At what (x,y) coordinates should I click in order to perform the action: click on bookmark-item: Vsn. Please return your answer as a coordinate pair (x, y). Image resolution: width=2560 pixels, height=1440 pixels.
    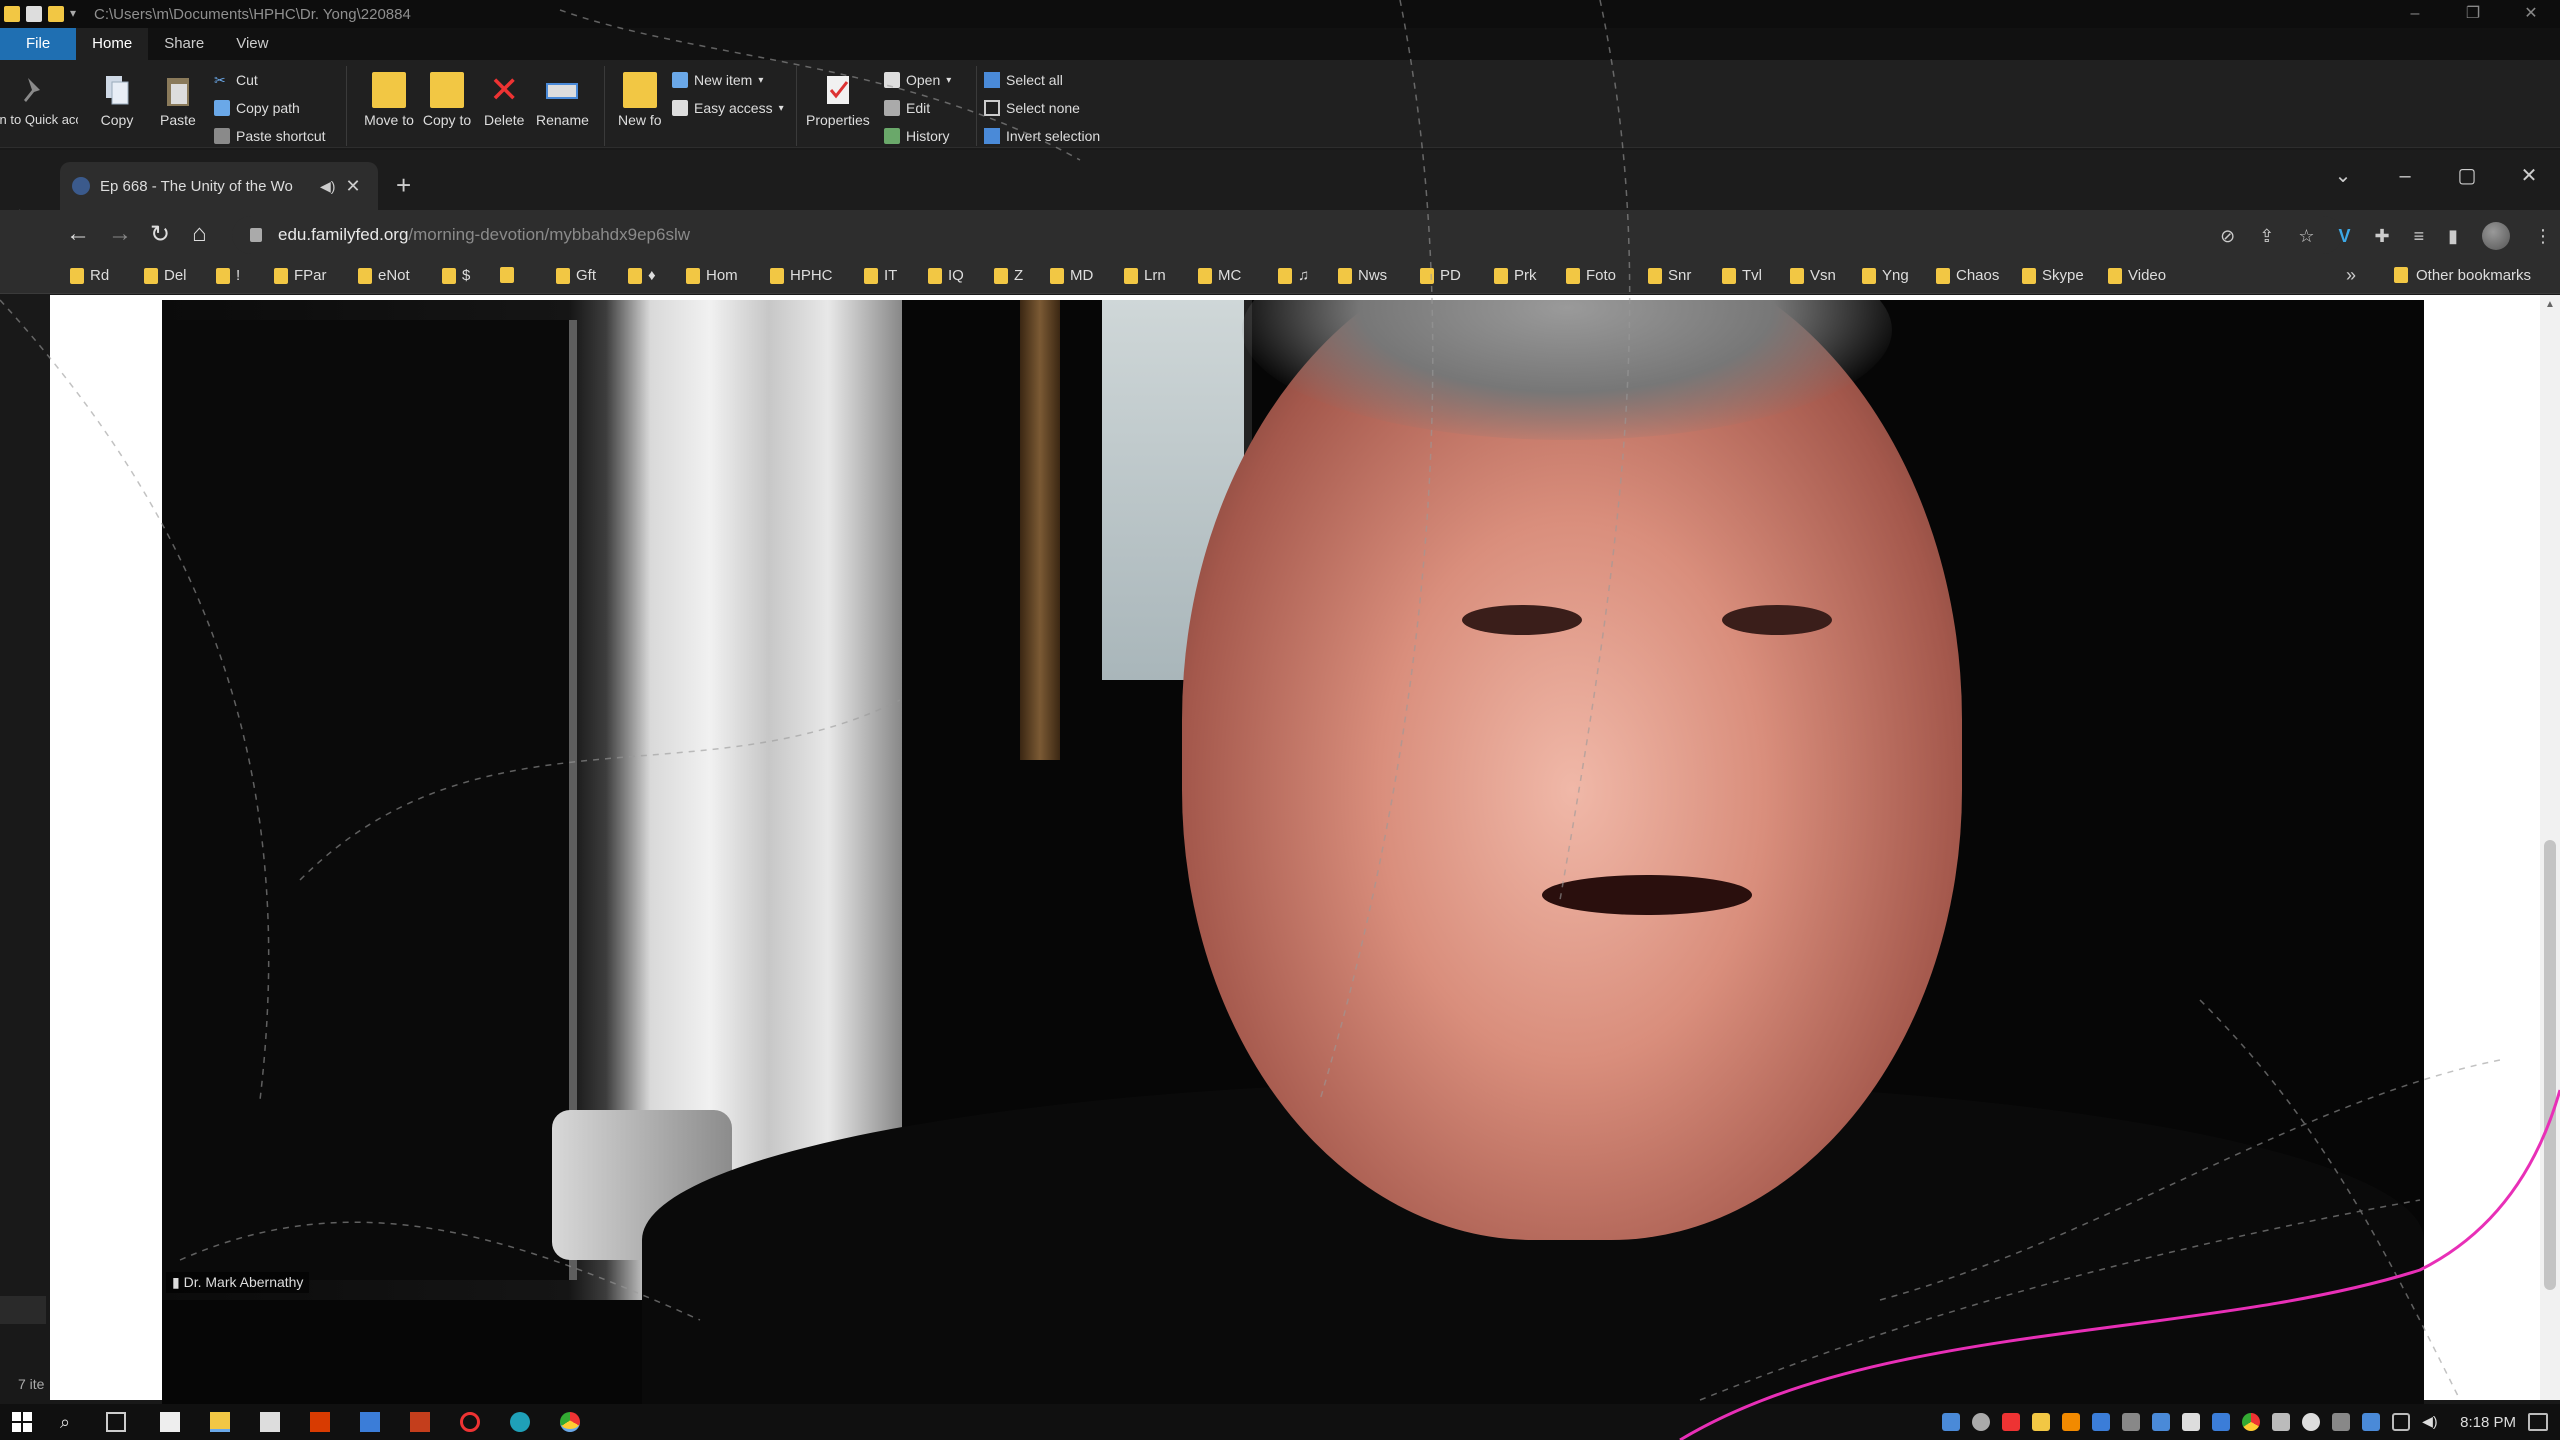
    Looking at the image, I should click on (1813, 275).